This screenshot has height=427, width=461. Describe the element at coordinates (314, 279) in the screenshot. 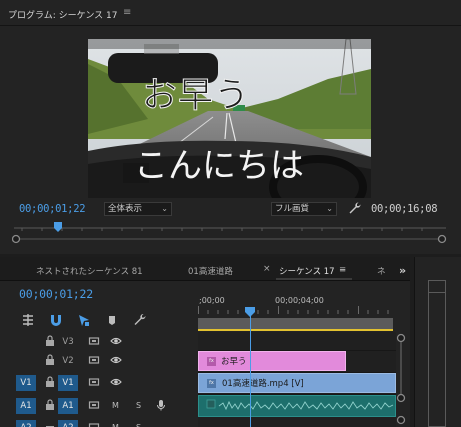

I see `active-tab-indicator` at that location.